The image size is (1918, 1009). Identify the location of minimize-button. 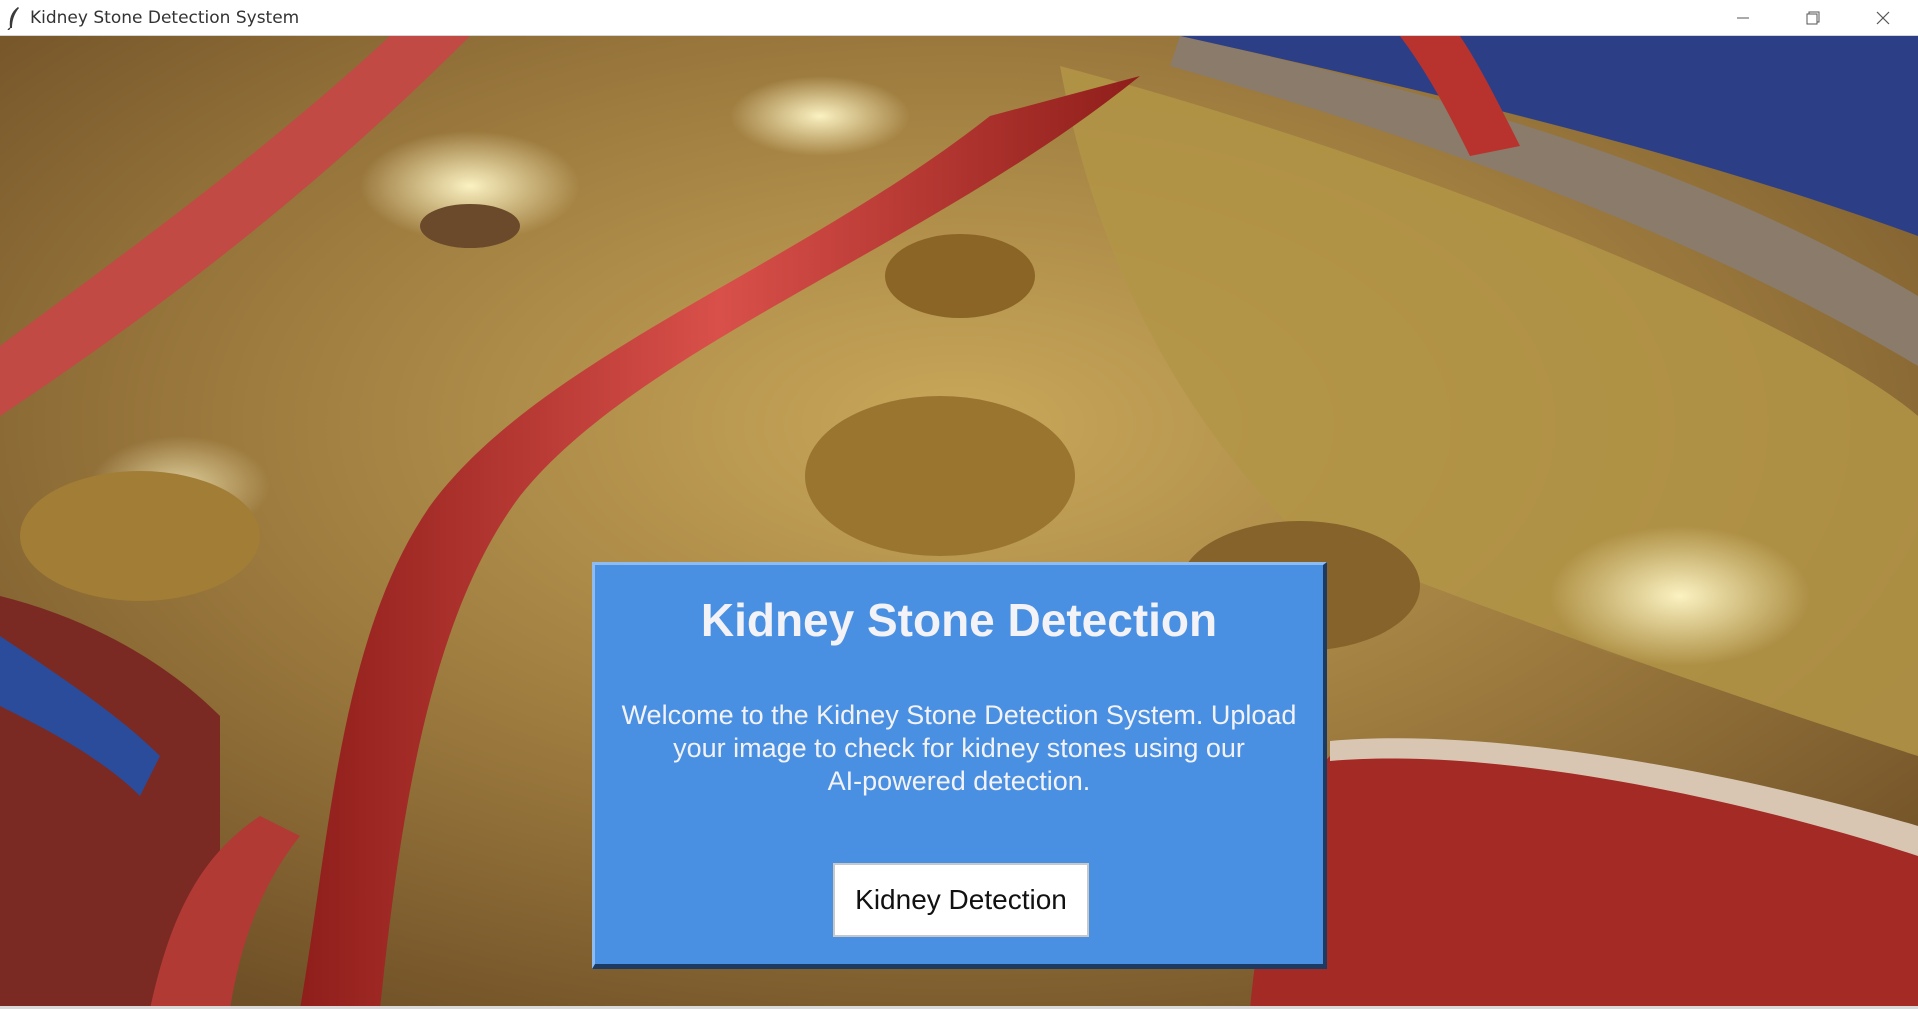
(1743, 18).